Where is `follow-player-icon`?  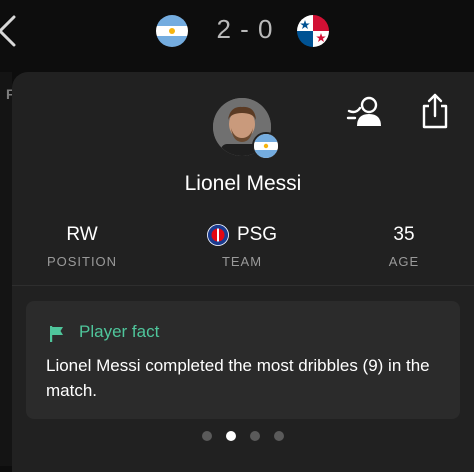 follow-player-icon is located at coordinates (365, 111).